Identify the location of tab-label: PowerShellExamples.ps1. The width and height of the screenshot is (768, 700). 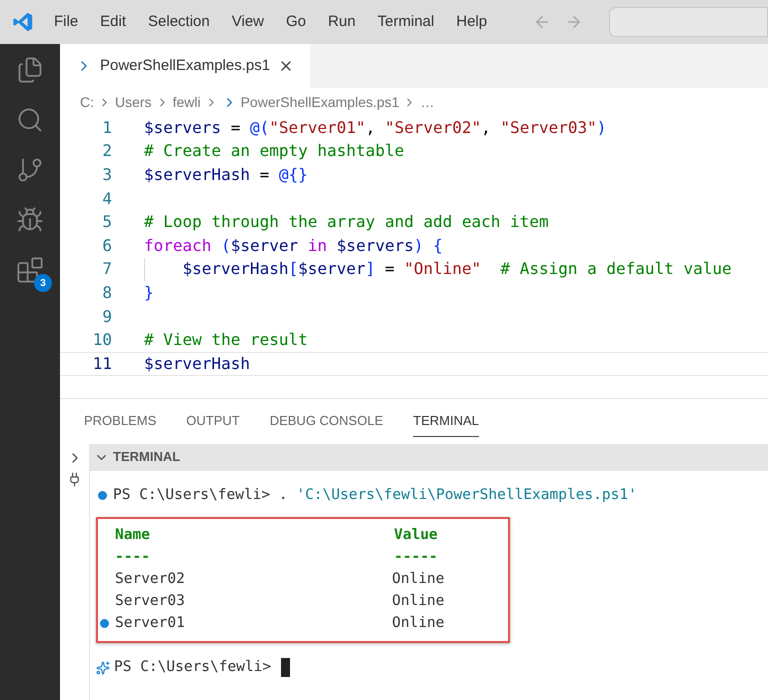
(185, 66).